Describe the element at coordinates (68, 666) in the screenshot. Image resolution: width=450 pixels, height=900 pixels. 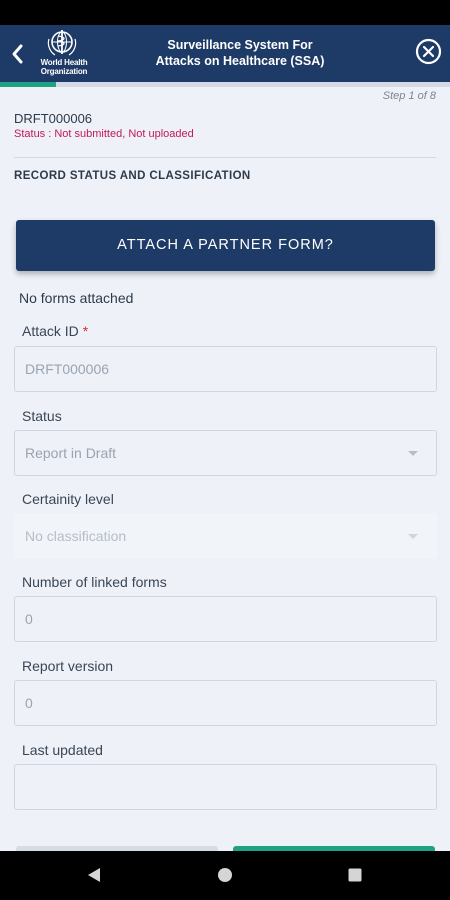
I see `report-version-label: Report version` at that location.